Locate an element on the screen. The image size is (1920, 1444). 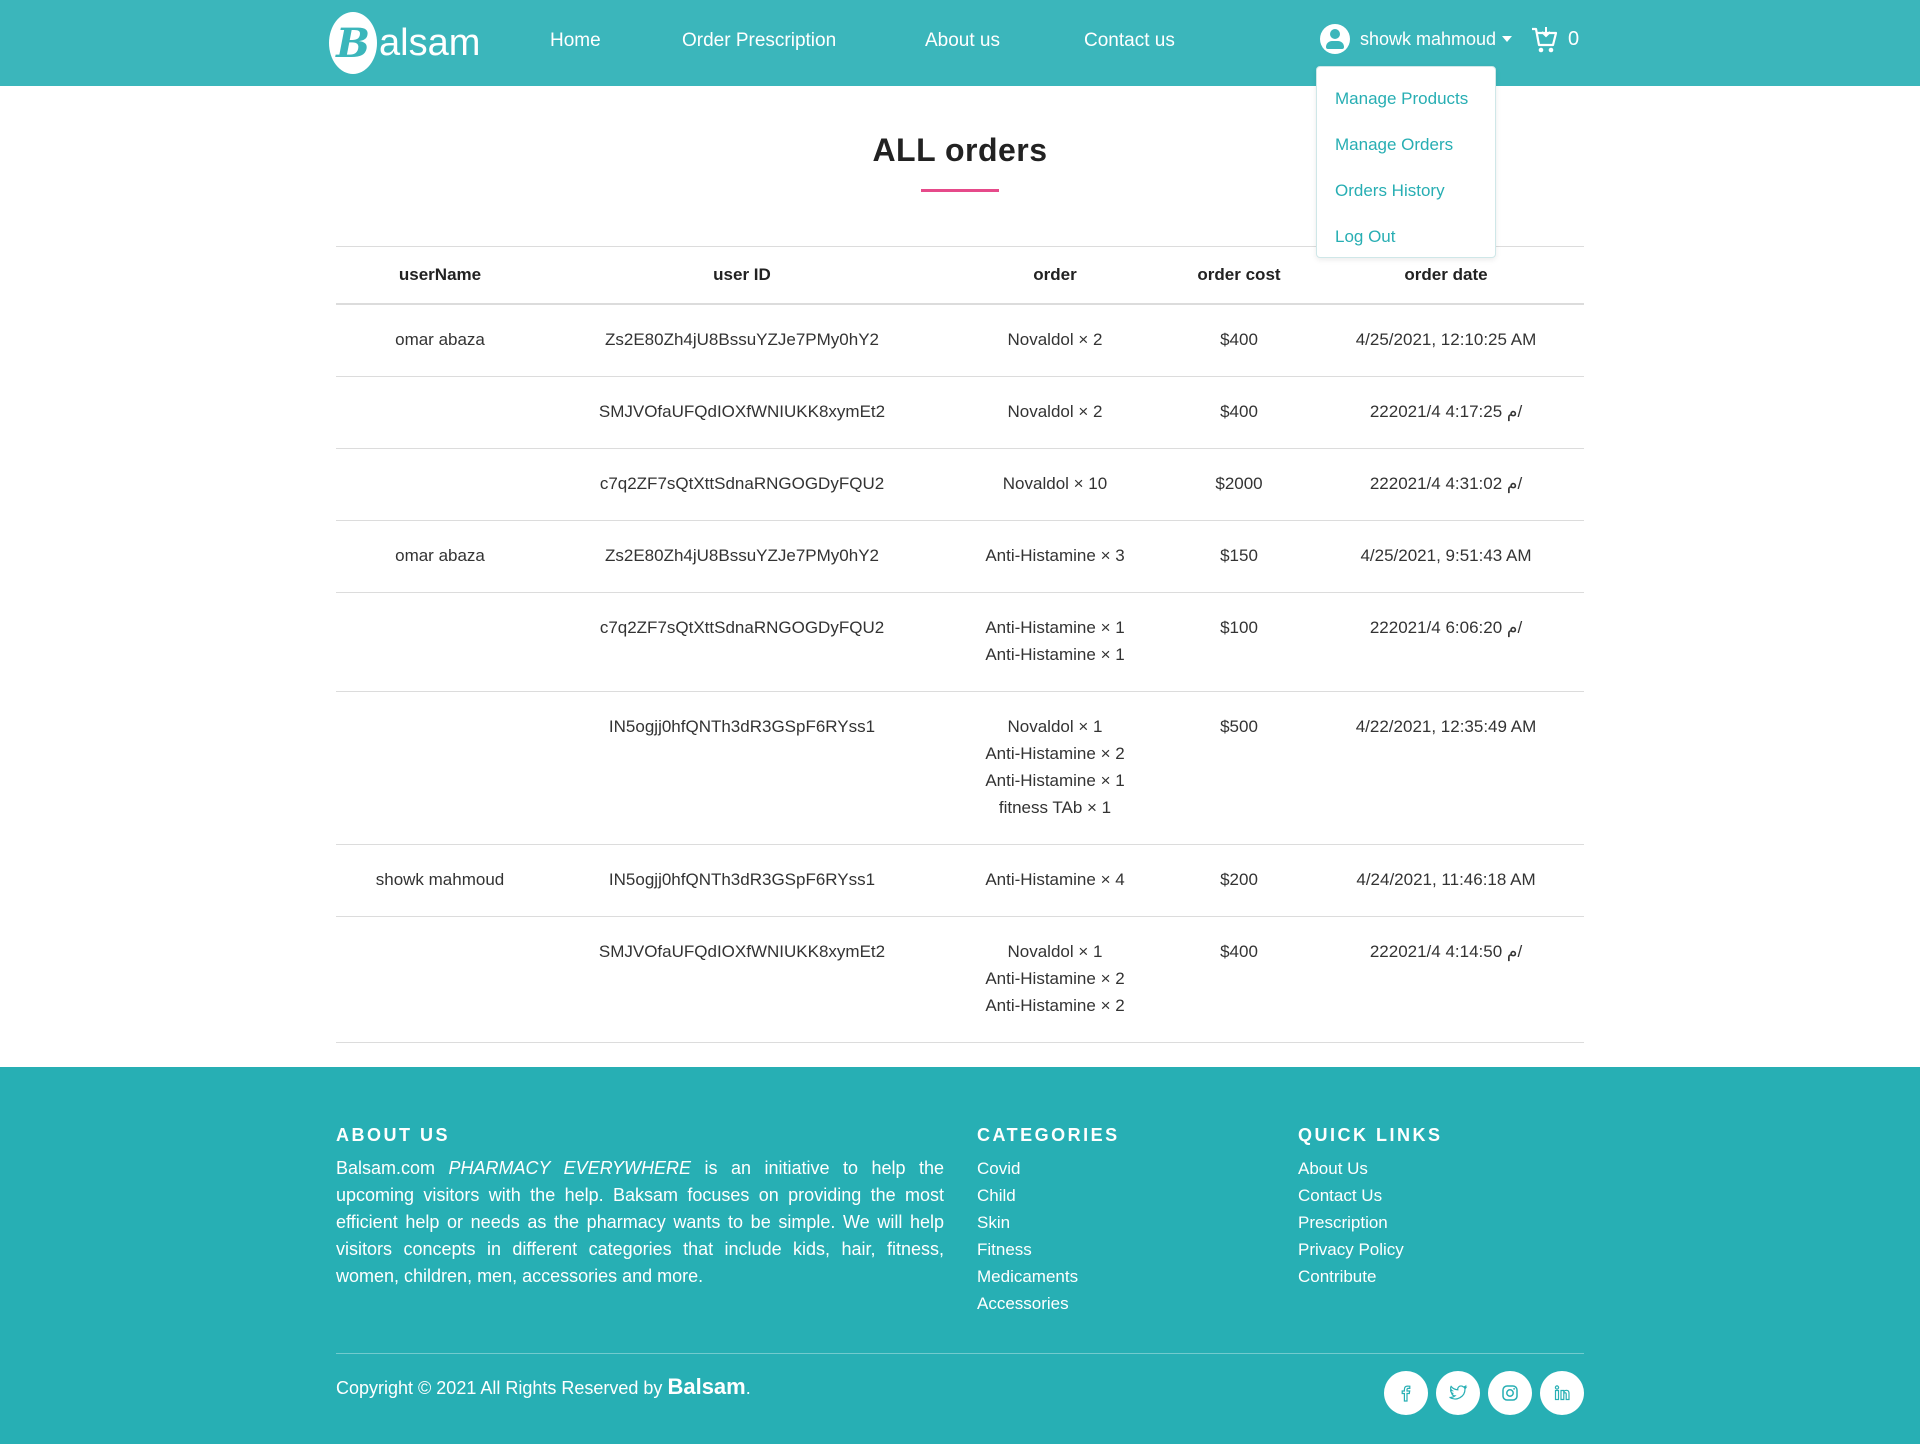
instagram-icon is located at coordinates (1510, 1393).